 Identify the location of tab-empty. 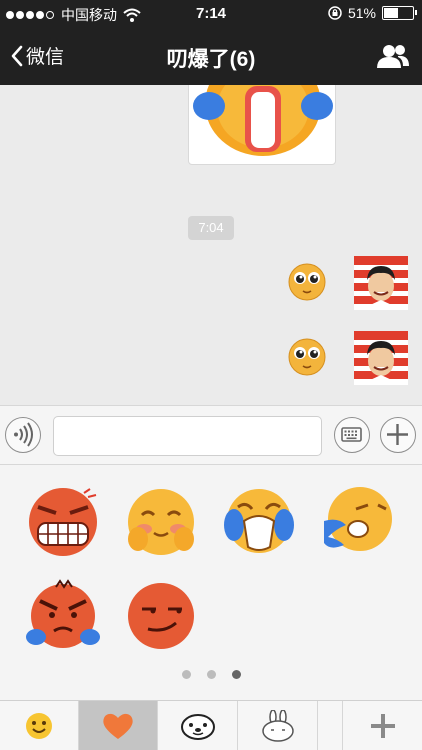
(330, 725).